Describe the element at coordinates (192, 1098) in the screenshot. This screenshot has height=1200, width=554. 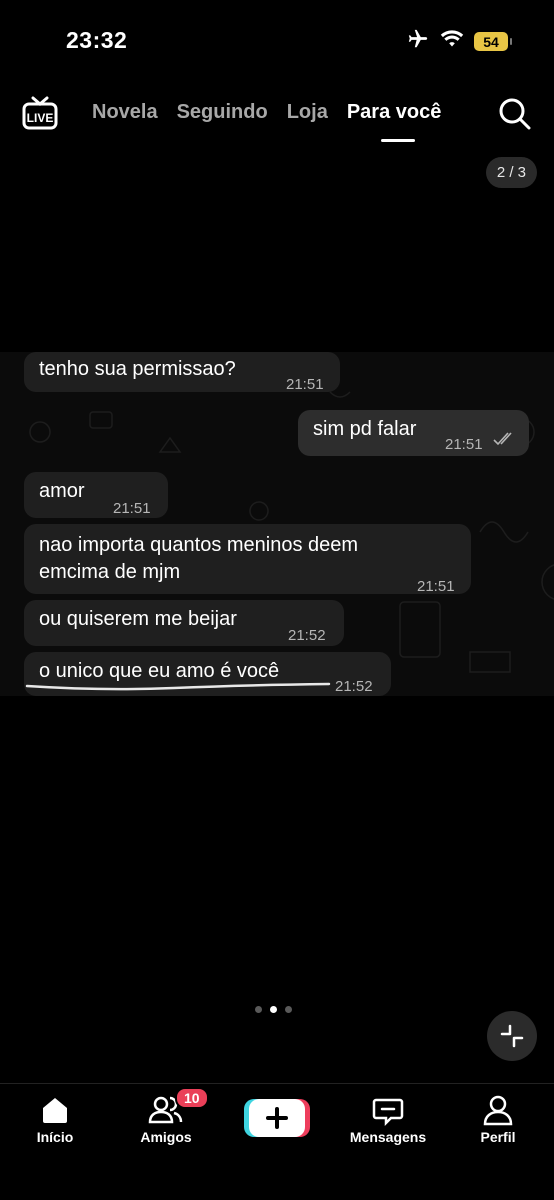
I see `notification-badge: 10` at that location.